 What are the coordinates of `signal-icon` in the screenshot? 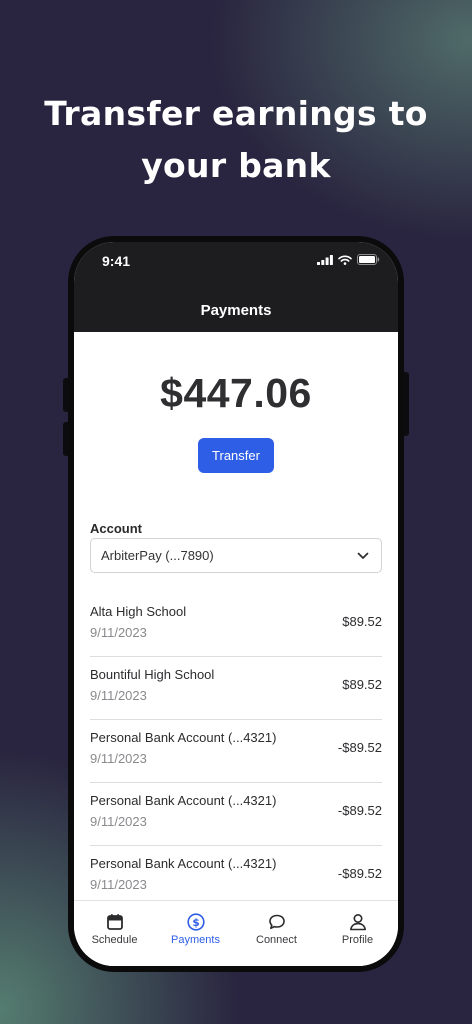 It's located at (325, 259).